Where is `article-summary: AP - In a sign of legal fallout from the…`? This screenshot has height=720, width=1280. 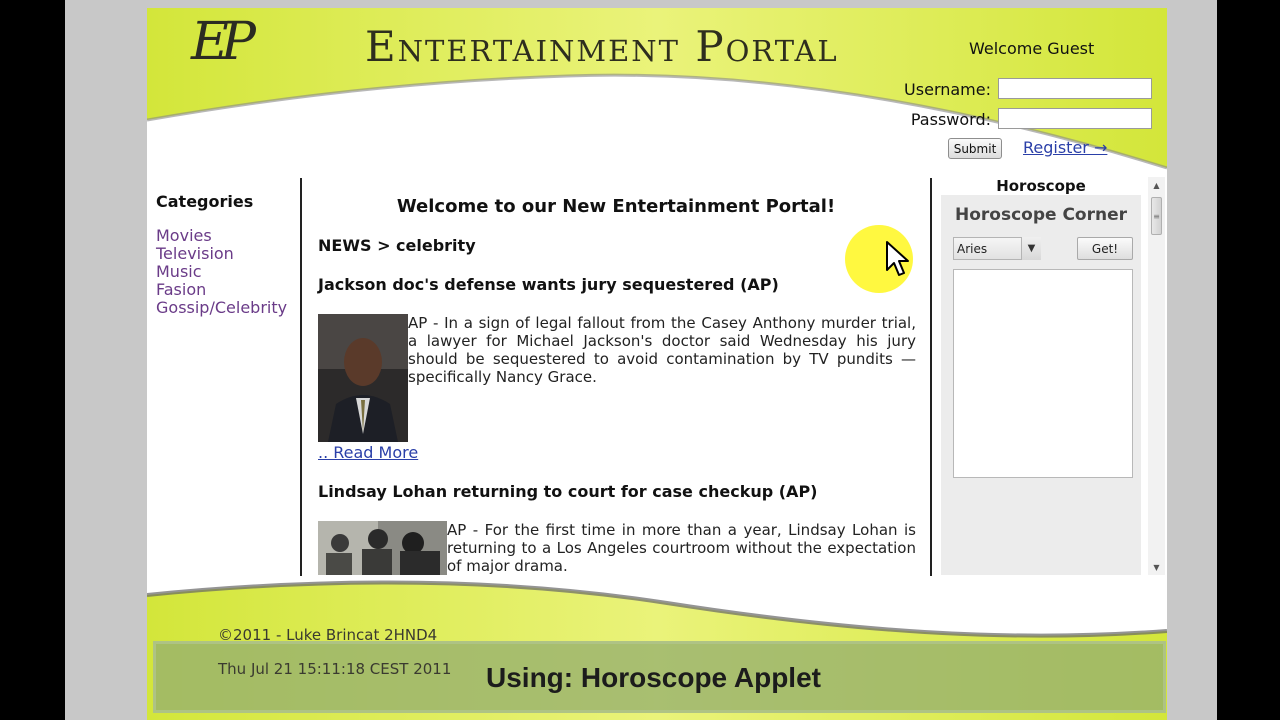 article-summary: AP - In a sign of legal fallout from the… is located at coordinates (662, 350).